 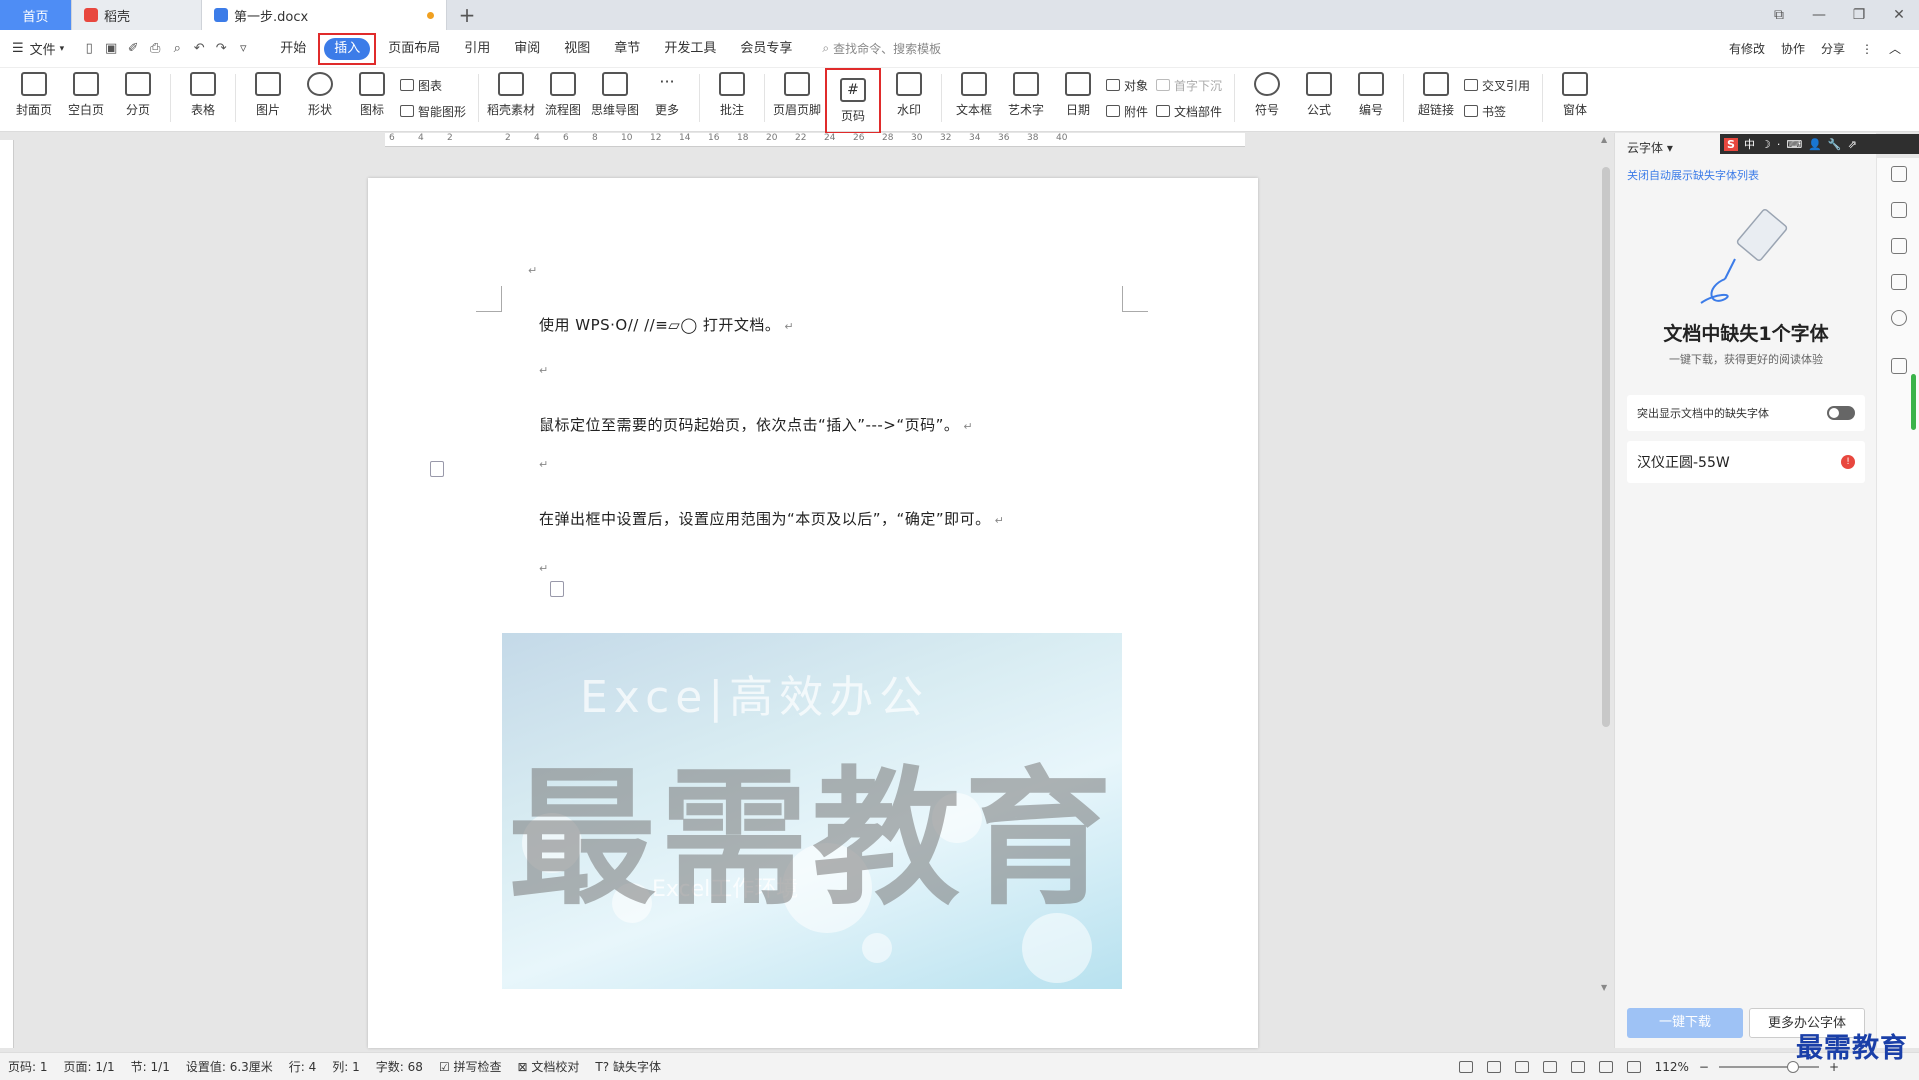 I want to click on collapse-ribbon-icon: ︿, so click(x=1895, y=48).